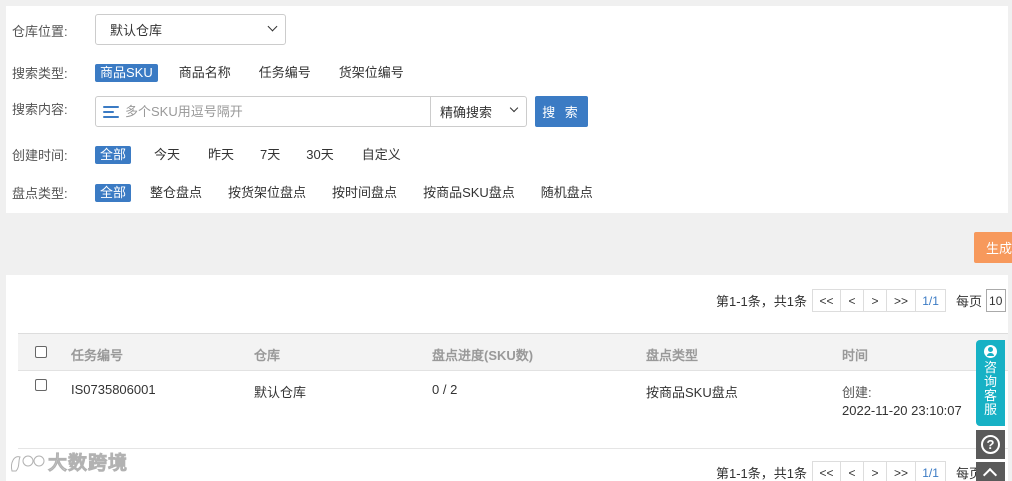 The width and height of the screenshot is (1012, 481). What do you see at coordinates (285, 73) in the screenshot?
I see `search-type-option: 任务编号` at bounding box center [285, 73].